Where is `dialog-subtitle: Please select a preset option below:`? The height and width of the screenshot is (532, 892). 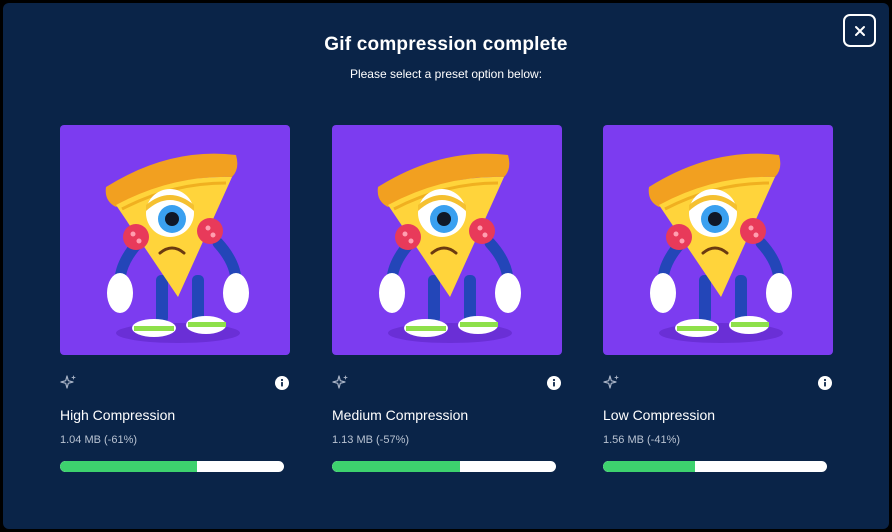 dialog-subtitle: Please select a preset option below: is located at coordinates (446, 74).